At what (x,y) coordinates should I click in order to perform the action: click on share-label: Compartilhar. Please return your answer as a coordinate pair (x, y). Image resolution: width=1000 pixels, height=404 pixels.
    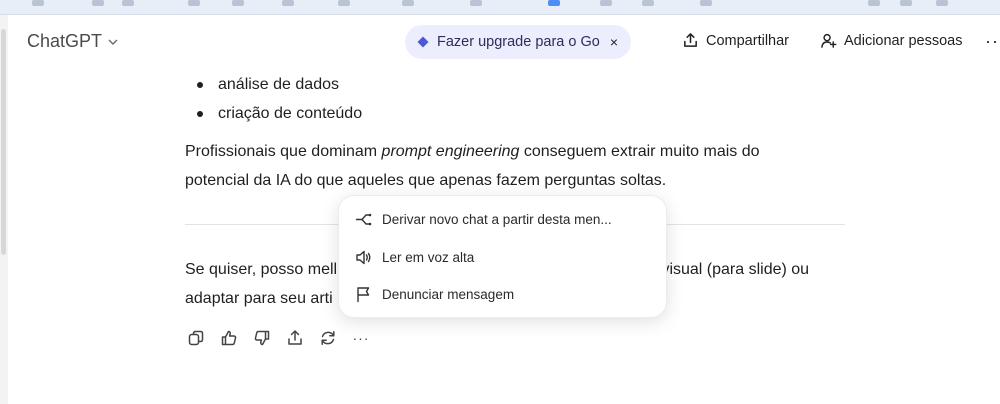
    Looking at the image, I should click on (747, 40).